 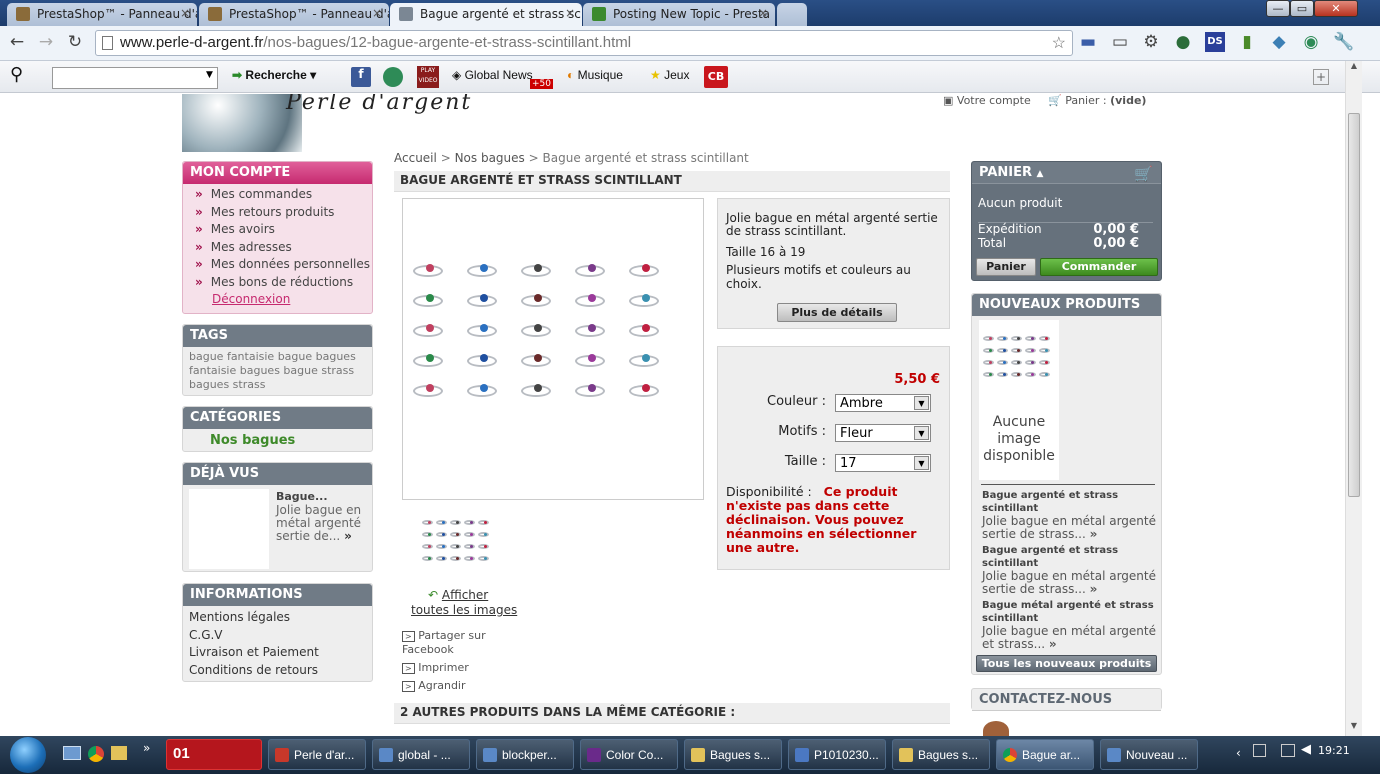 I want to click on info-link: Conditions de retours, so click(x=254, y=671).